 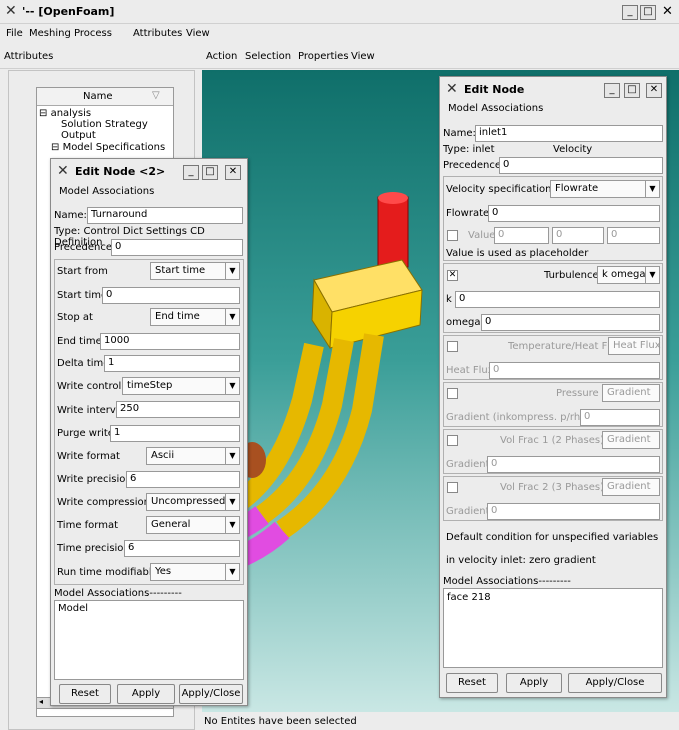 What do you see at coordinates (573, 511) in the screenshot?
I see `gradient-2-field: 0` at bounding box center [573, 511].